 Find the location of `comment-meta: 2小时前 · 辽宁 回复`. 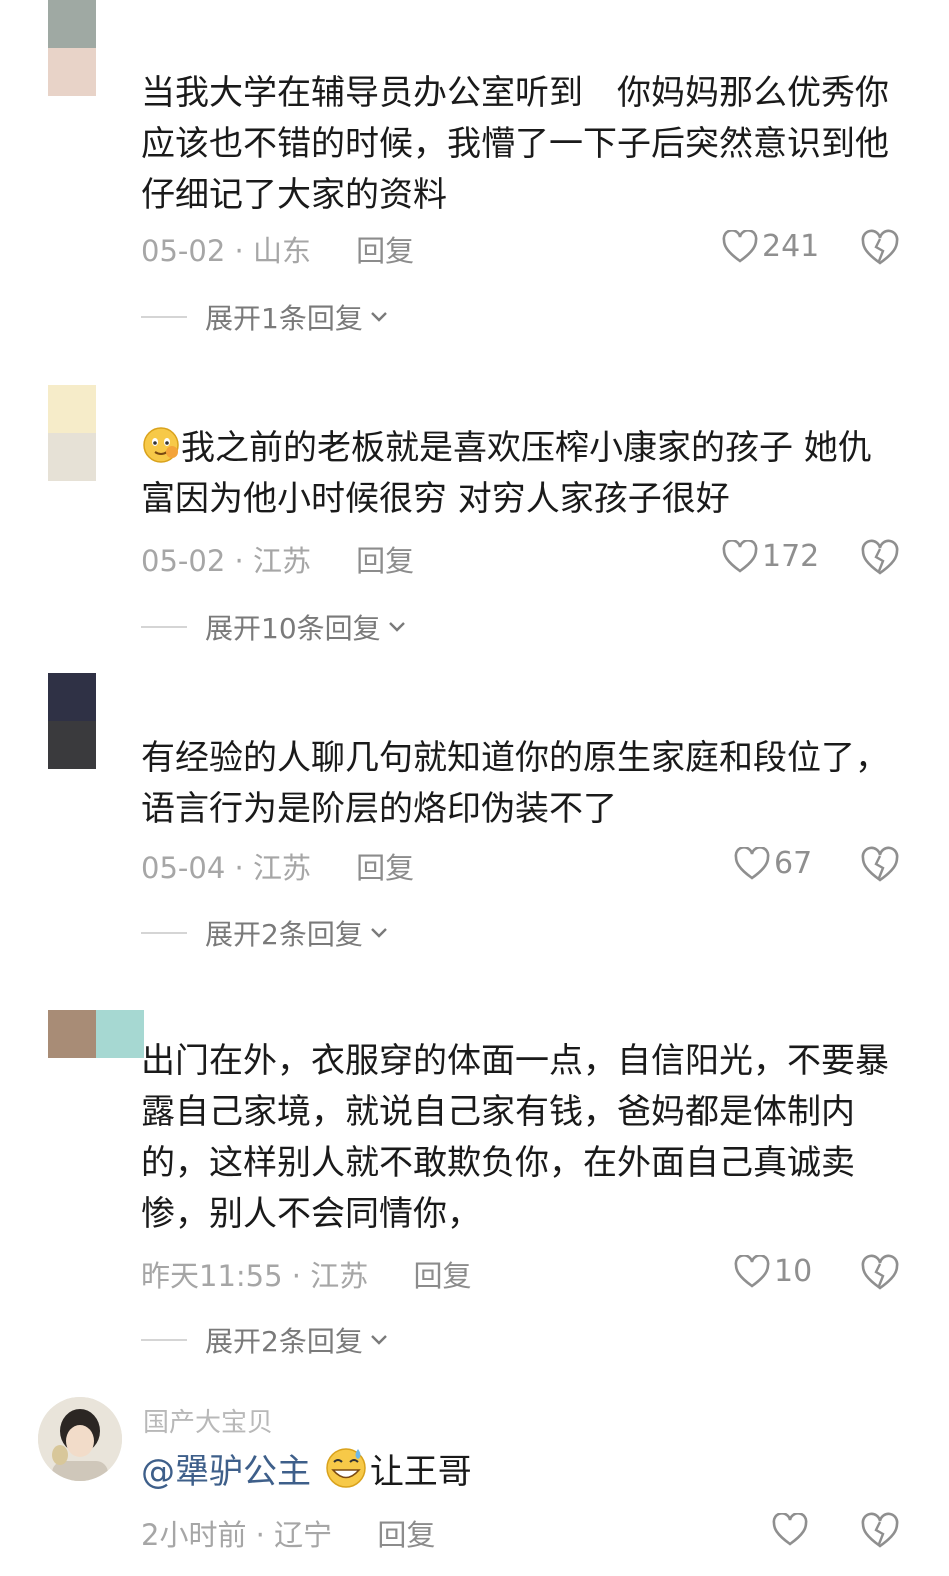

comment-meta: 2小时前 · 辽宁 回复 is located at coordinates (288, 1535).